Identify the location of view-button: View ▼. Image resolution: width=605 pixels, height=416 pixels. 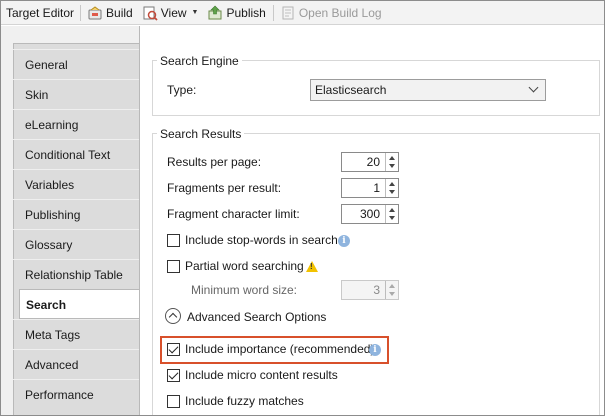
(170, 13).